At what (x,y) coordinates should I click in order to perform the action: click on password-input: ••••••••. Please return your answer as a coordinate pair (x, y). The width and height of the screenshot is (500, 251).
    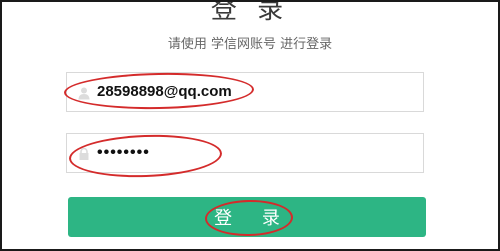
    Looking at the image, I should click on (247, 153).